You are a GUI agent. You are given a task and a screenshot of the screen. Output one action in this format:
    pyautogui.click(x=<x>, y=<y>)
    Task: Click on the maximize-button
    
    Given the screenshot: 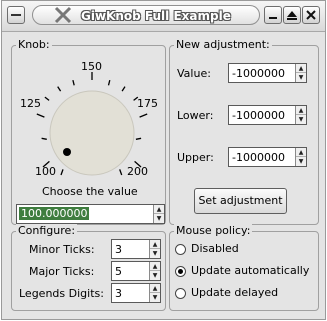 What is the action you would take?
    pyautogui.click(x=292, y=15)
    